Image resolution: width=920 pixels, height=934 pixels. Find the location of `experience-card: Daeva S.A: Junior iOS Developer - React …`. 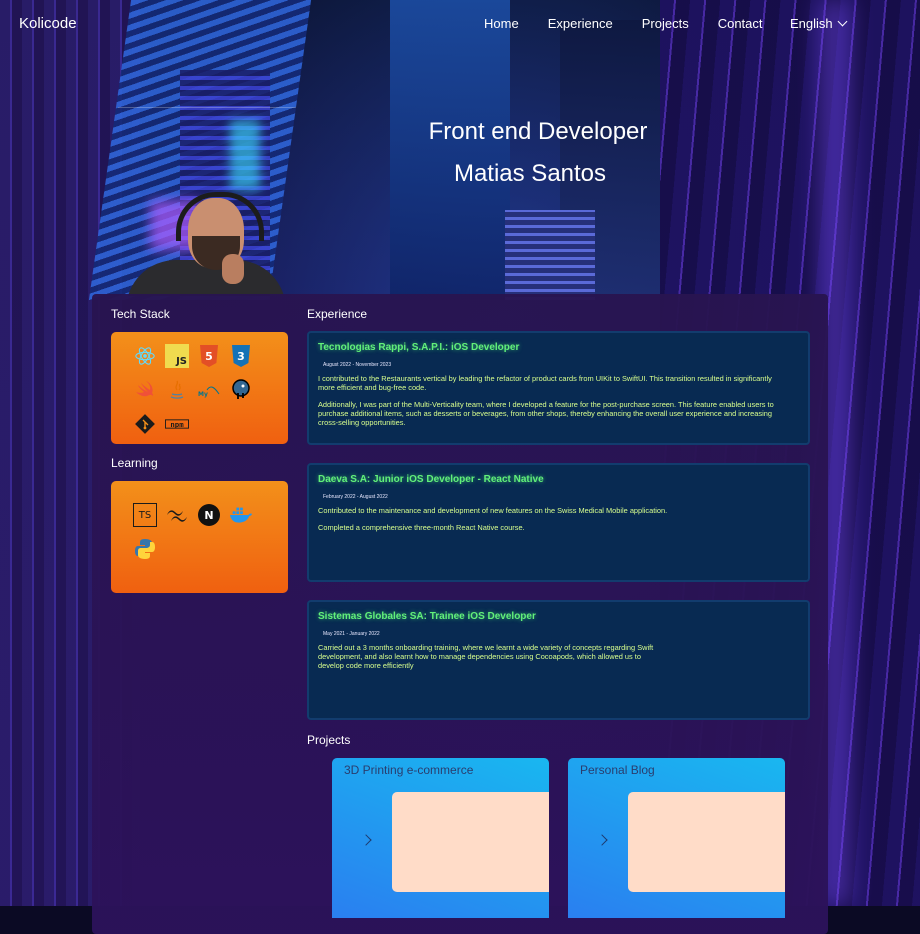

experience-card: Daeva S.A: Junior iOS Developer - React … is located at coordinates (558, 522).